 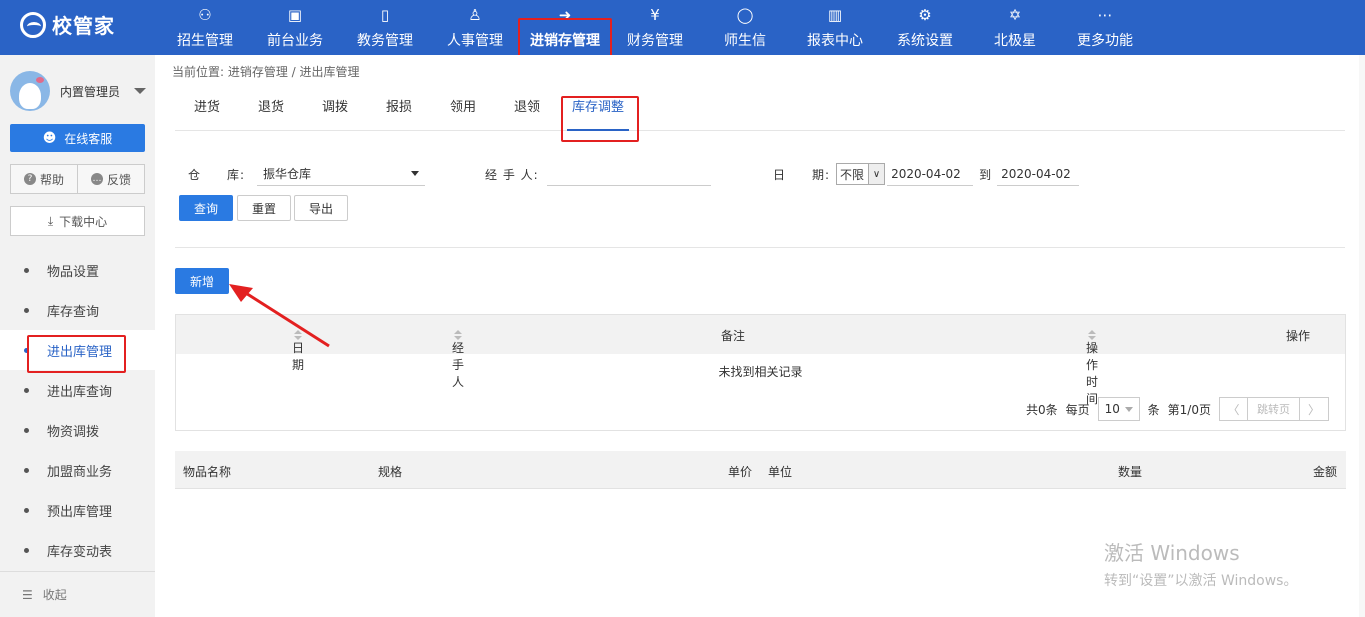 What do you see at coordinates (930, 174) in the screenshot?
I see `date-from-input: 2020-04-02` at bounding box center [930, 174].